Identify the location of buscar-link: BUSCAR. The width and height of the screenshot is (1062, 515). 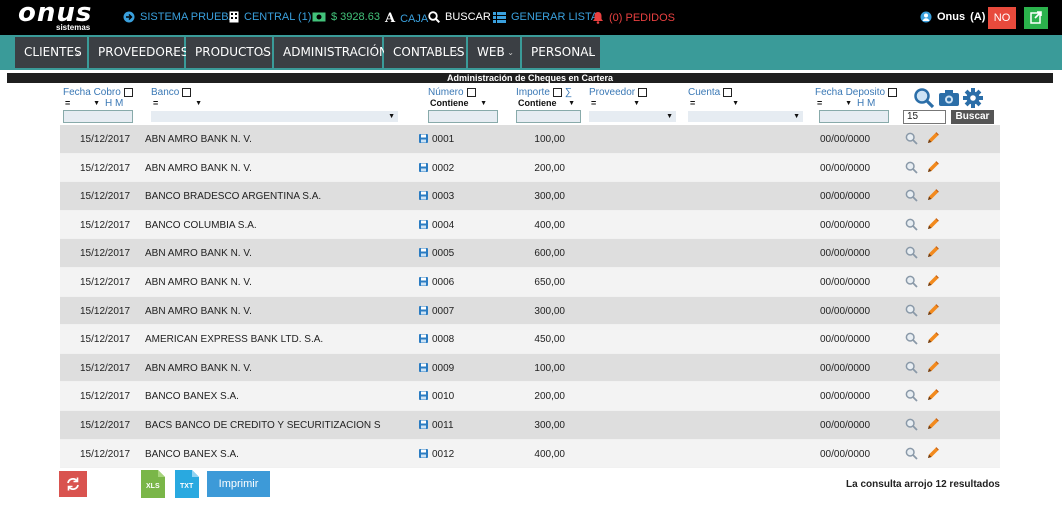
(459, 17).